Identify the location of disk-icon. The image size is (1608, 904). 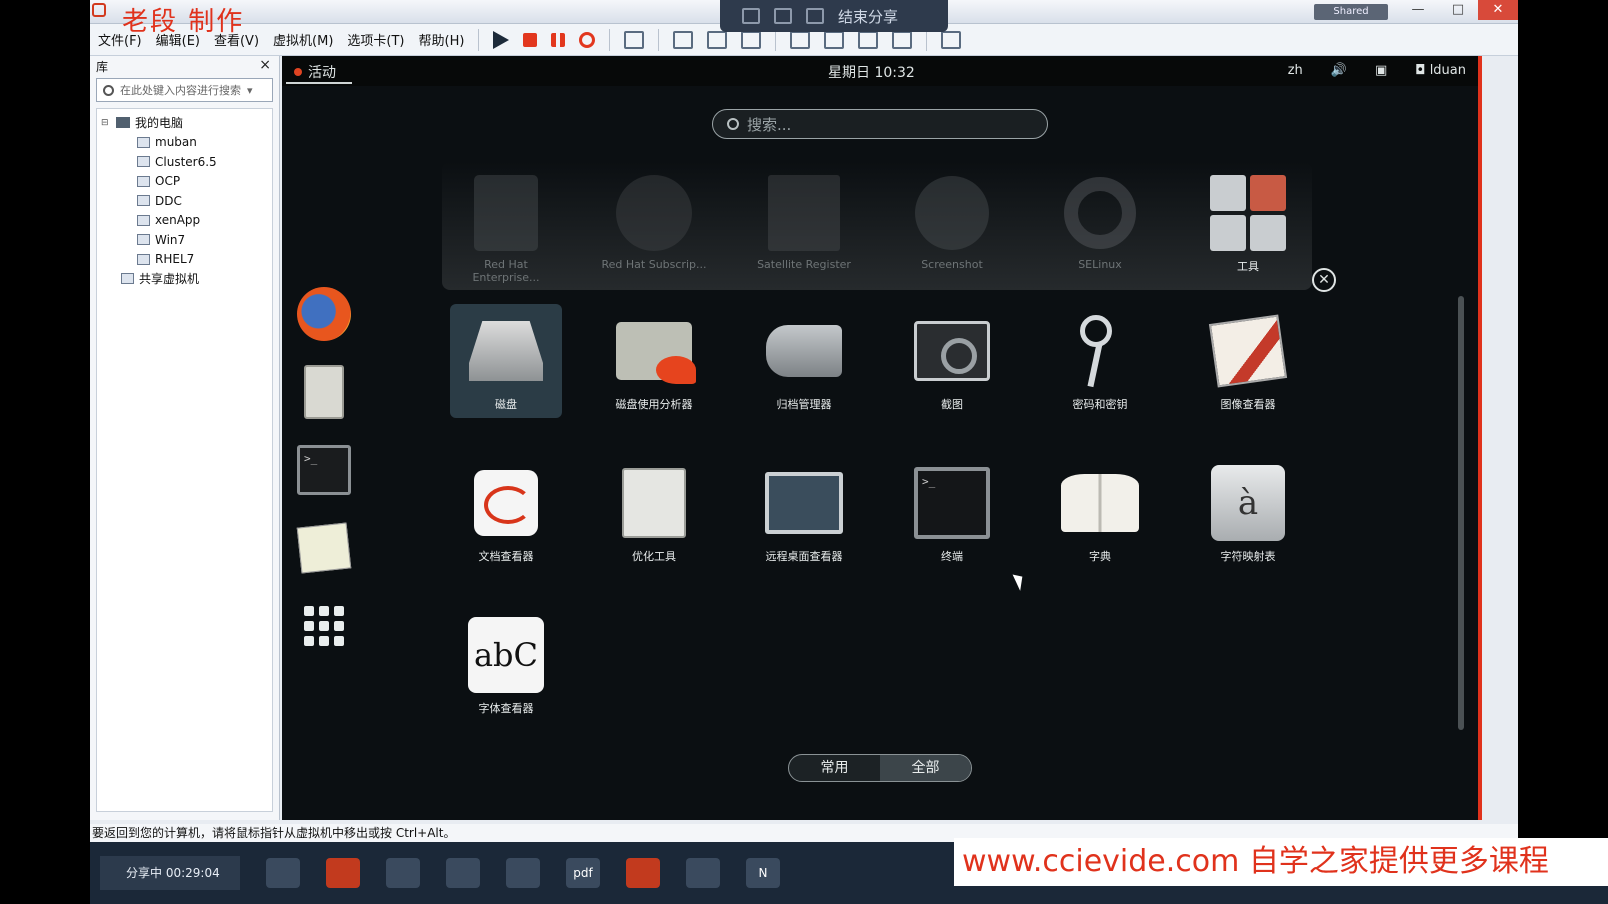
(506, 351).